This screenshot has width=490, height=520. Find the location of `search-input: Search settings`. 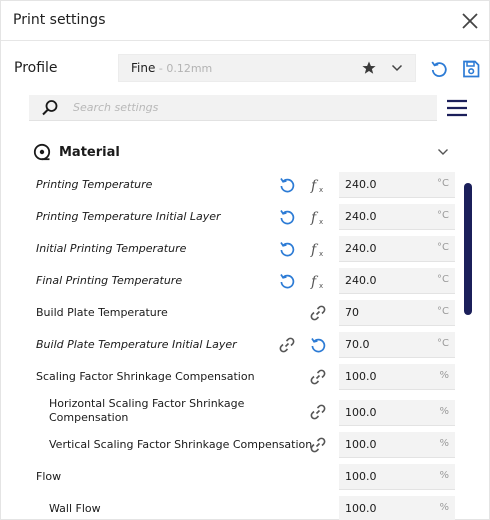

search-input: Search settings is located at coordinates (233, 108).